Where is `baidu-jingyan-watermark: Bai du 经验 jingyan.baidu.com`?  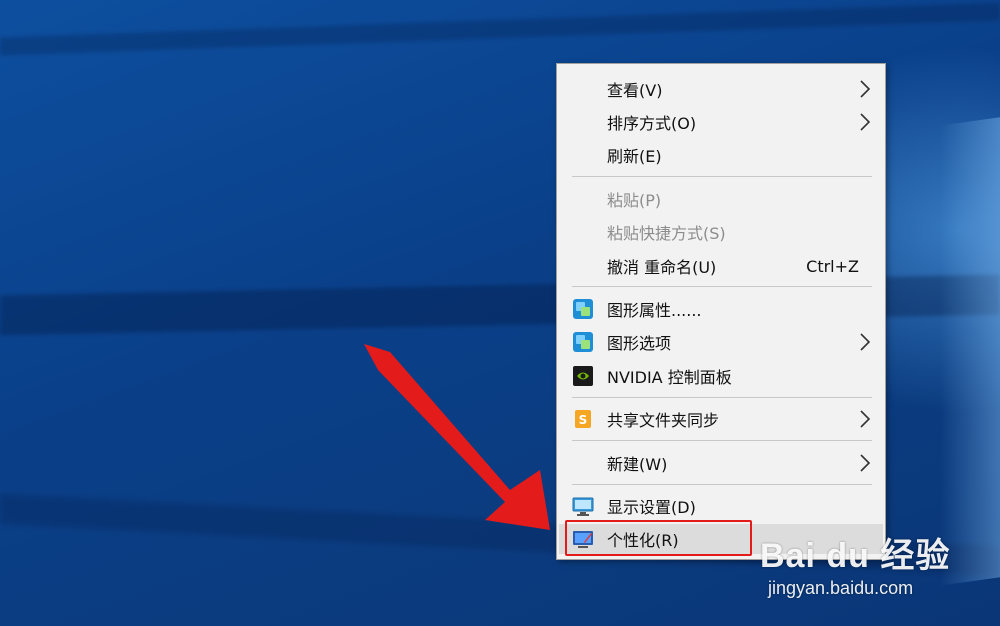 baidu-jingyan-watermark: Bai du 经验 jingyan.baidu.com is located at coordinates (875, 568).